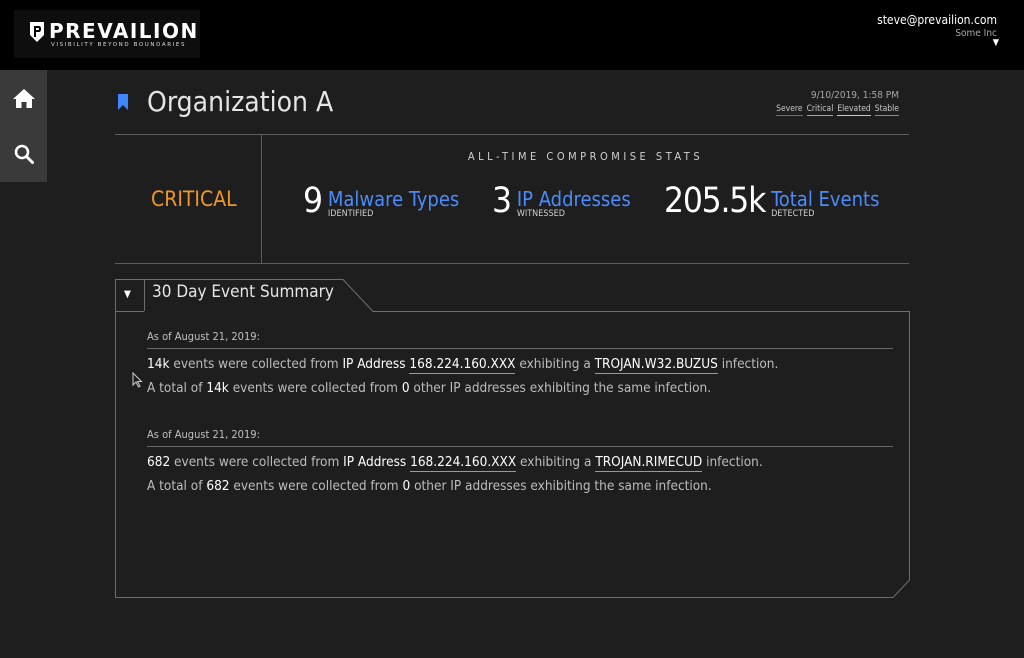 The image size is (1024, 658). What do you see at coordinates (137, 380) in the screenshot?
I see `mouse-cursor-icon` at bounding box center [137, 380].